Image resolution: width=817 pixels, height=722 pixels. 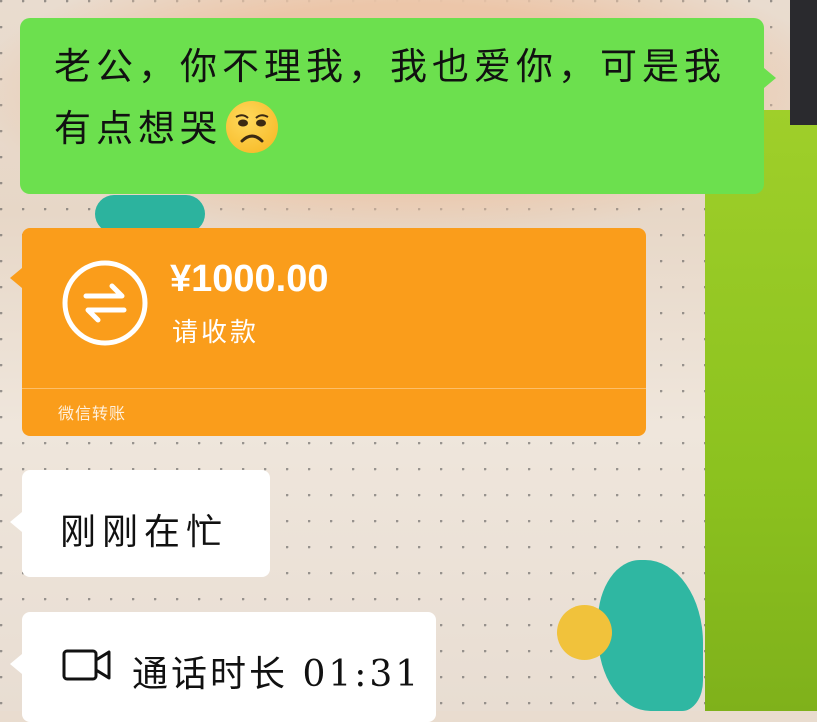 What do you see at coordinates (252, 127) in the screenshot?
I see `frowning-face-emoji-icon` at bounding box center [252, 127].